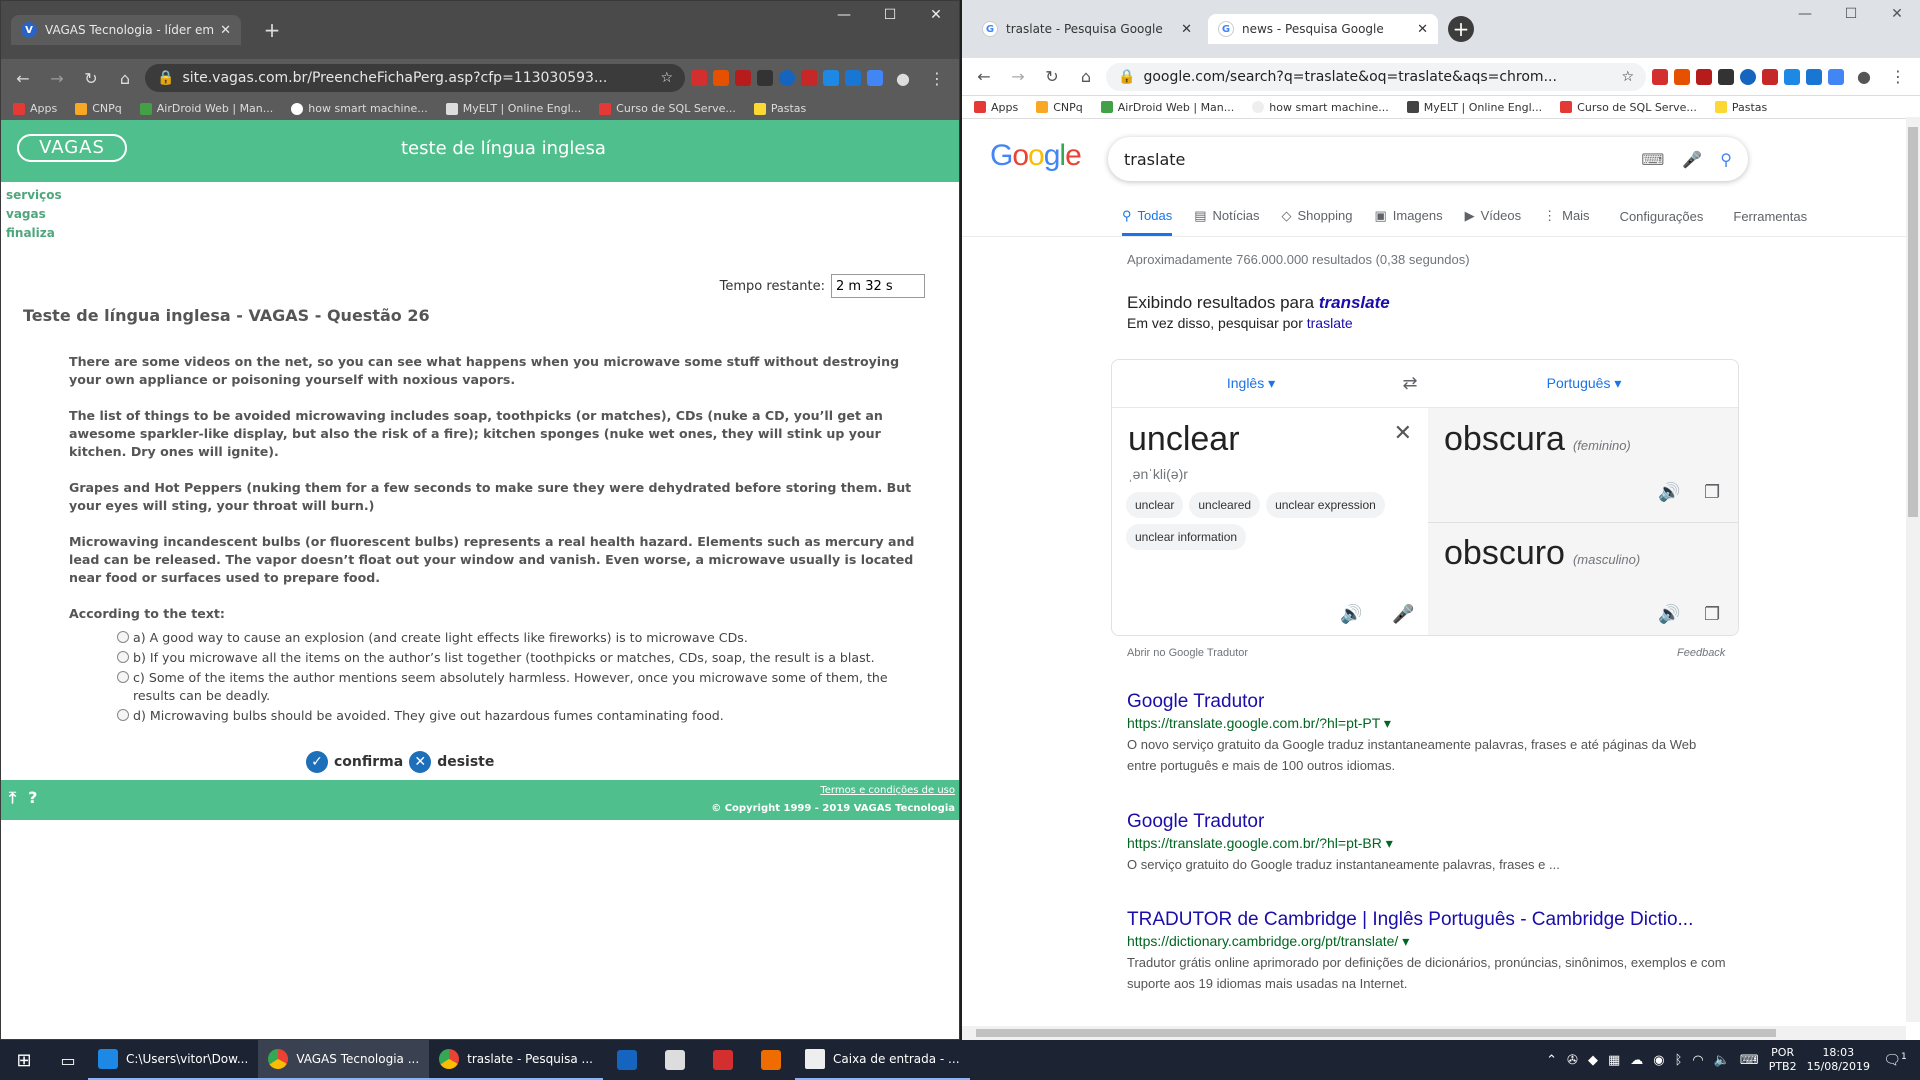  Describe the element at coordinates (984, 76) in the screenshot. I see `back-icon: ←` at that location.